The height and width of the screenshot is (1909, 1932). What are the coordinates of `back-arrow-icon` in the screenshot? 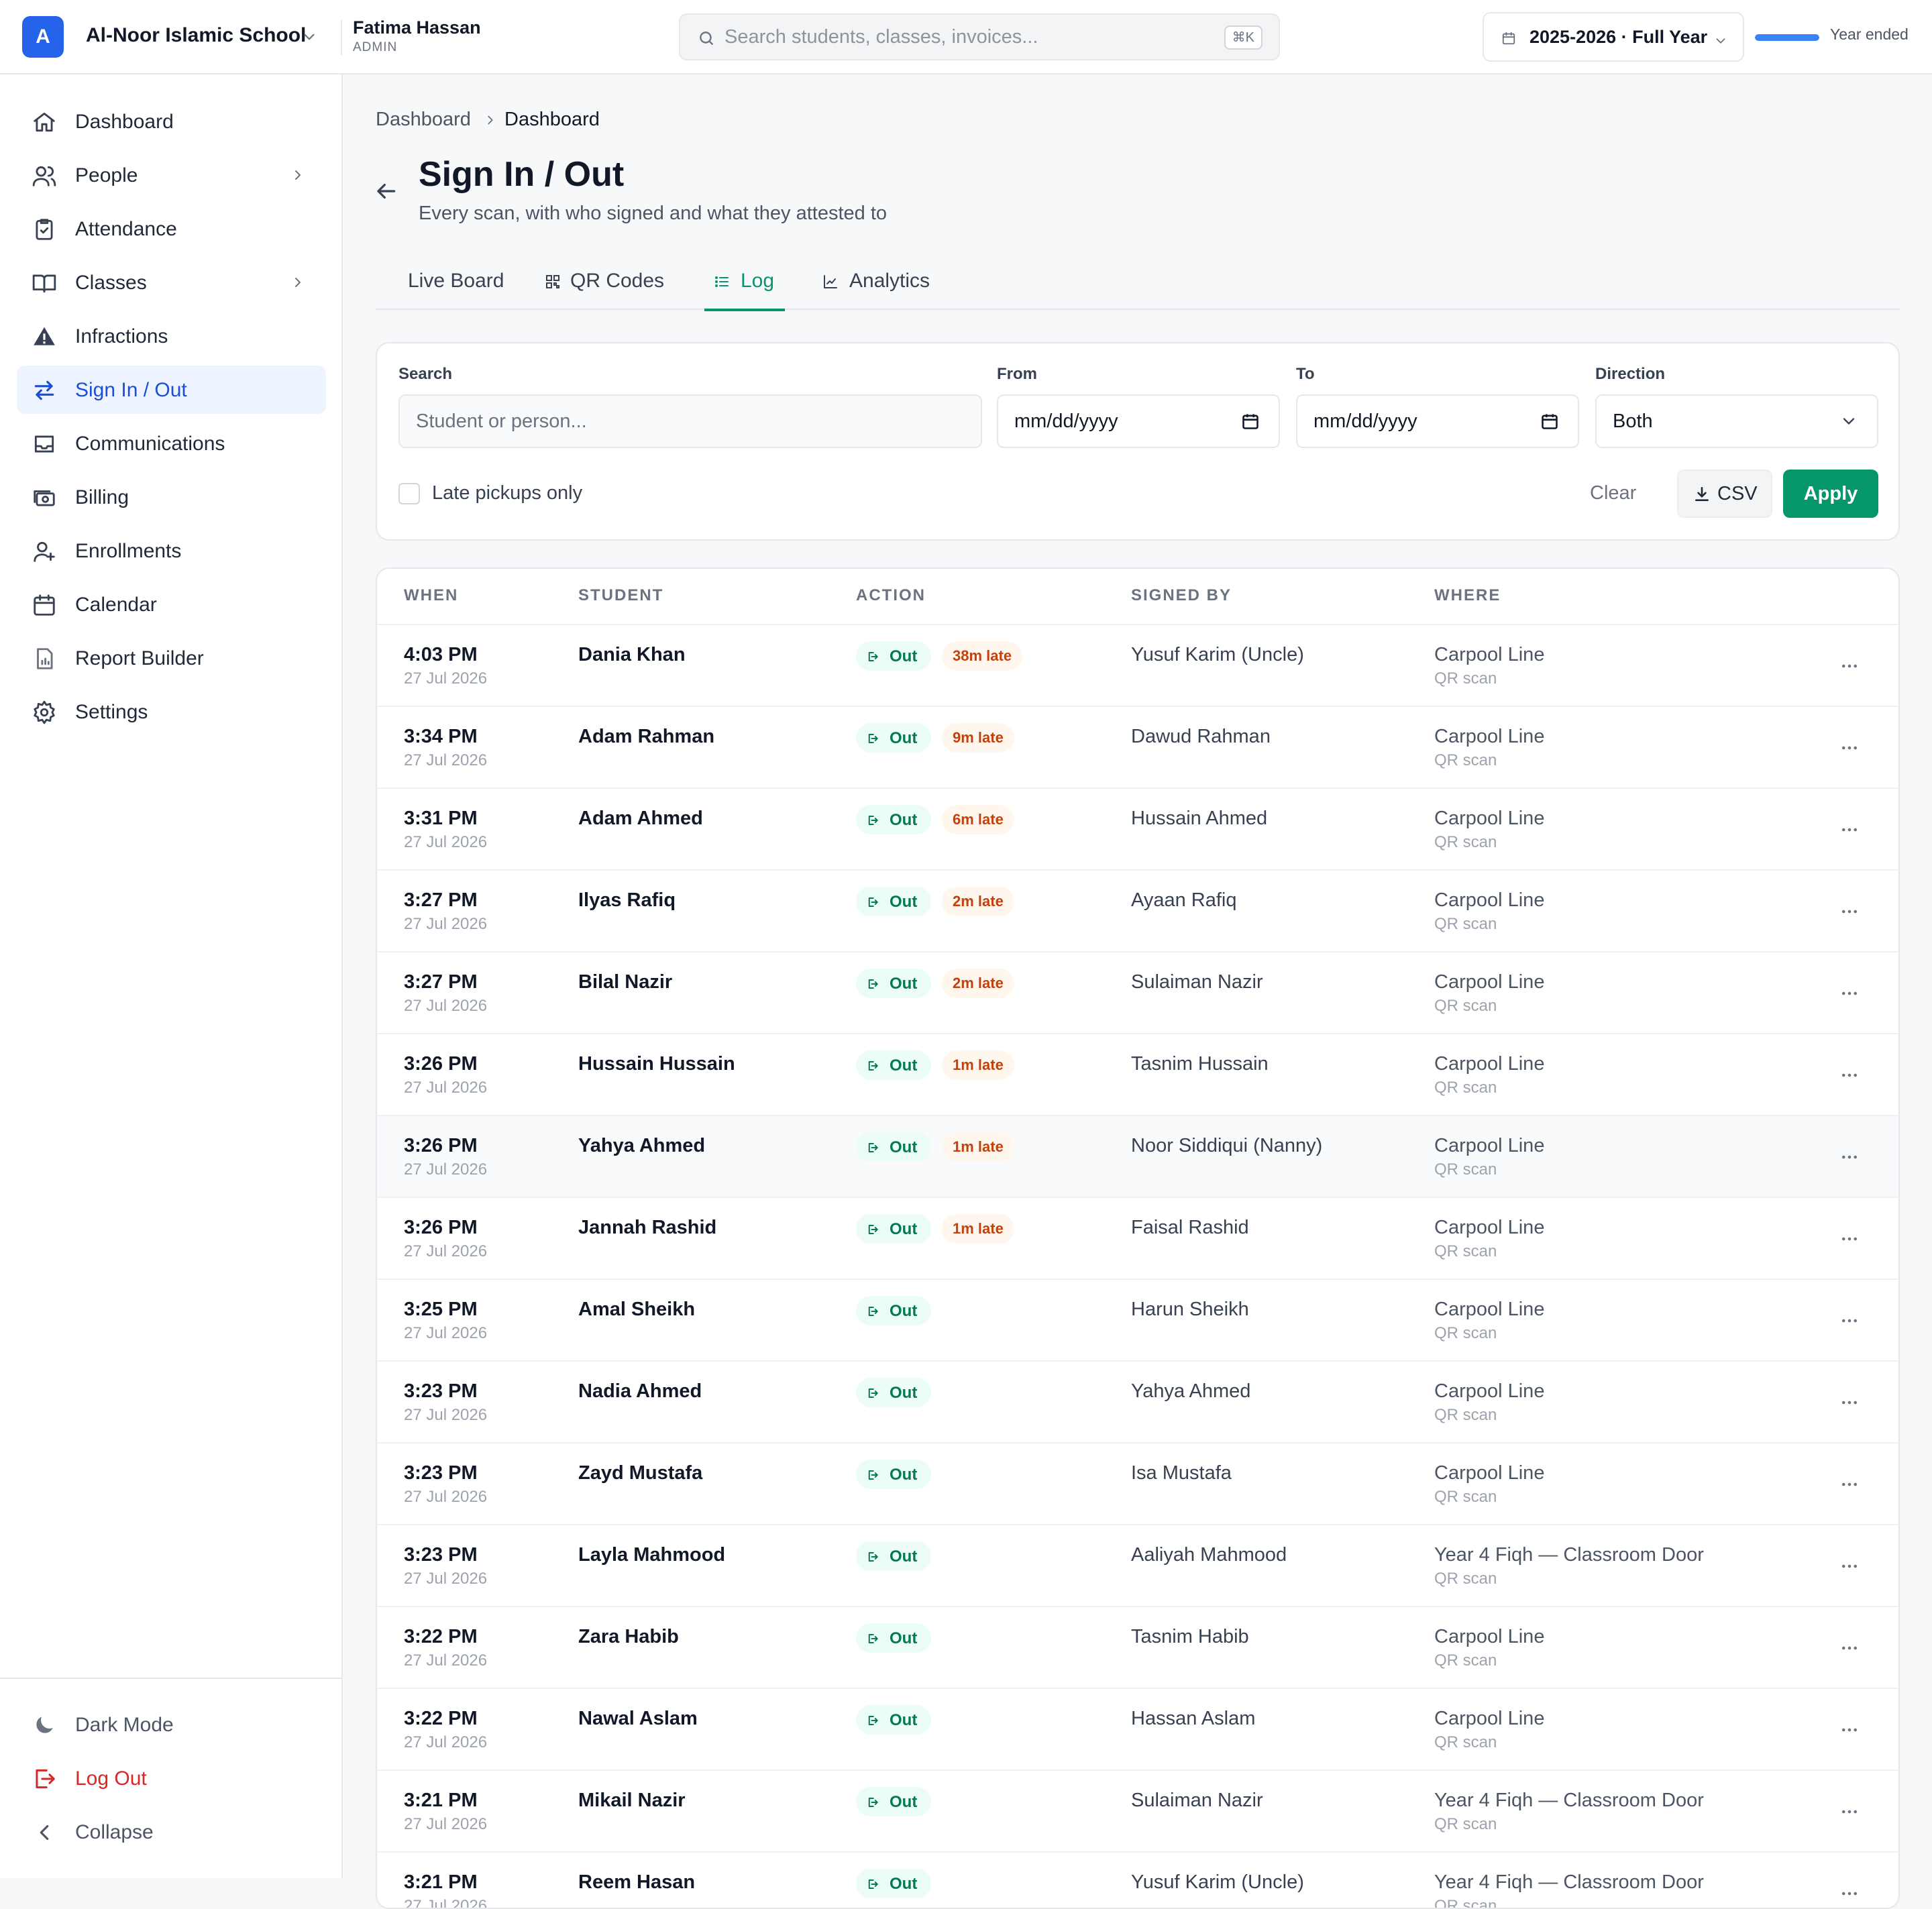 It's located at (385, 191).